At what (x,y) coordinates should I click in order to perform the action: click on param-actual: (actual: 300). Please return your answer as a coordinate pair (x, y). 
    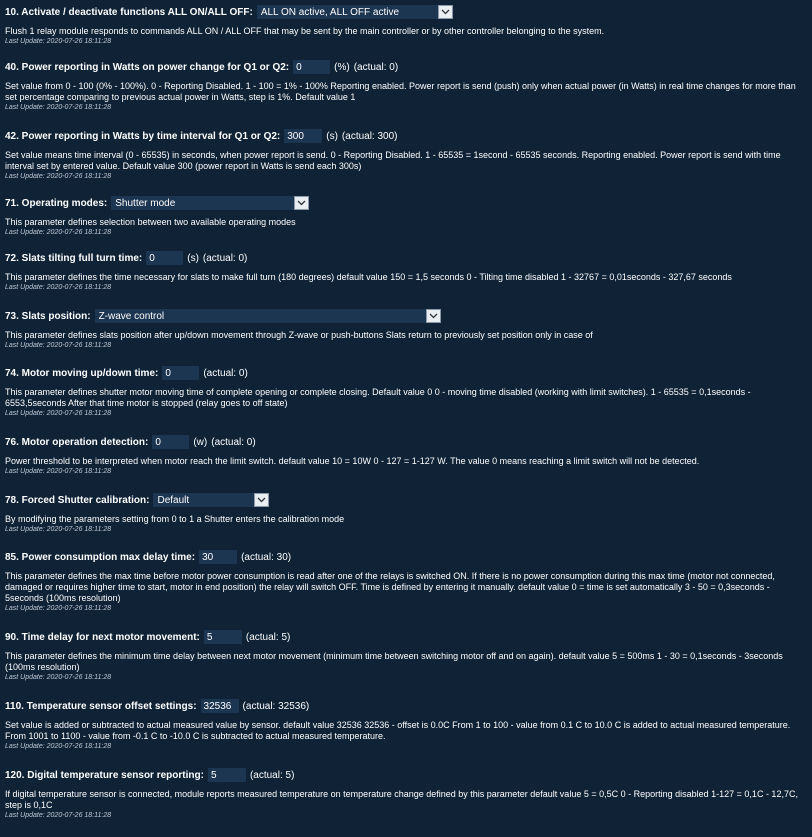
    Looking at the image, I should click on (369, 136).